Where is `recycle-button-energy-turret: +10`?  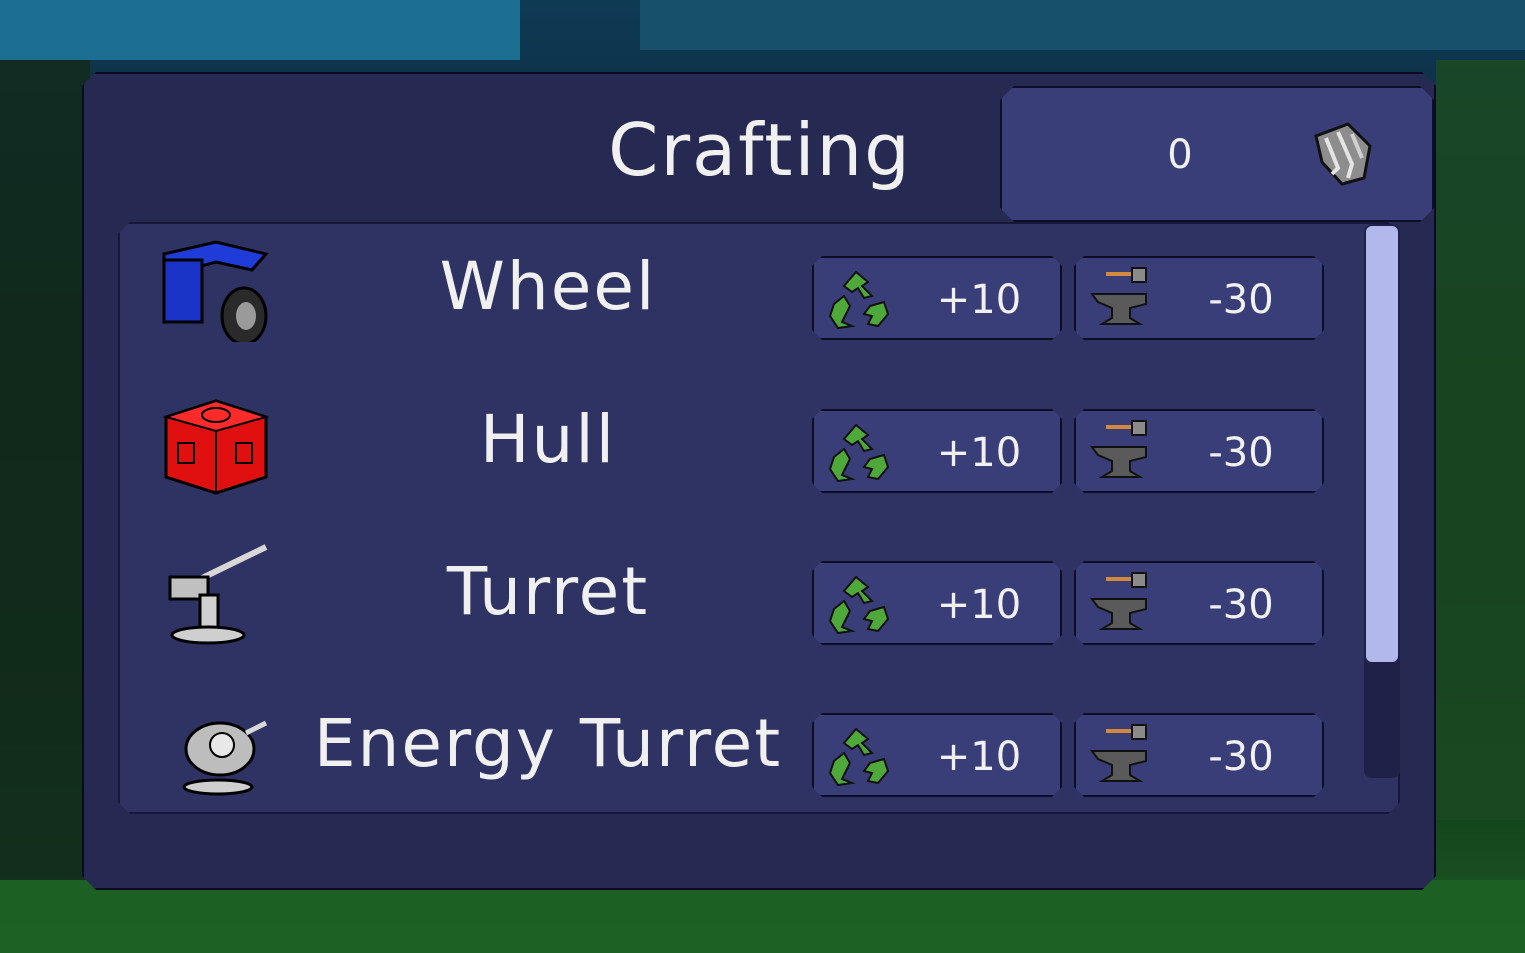 recycle-button-energy-turret: +10 is located at coordinates (937, 755).